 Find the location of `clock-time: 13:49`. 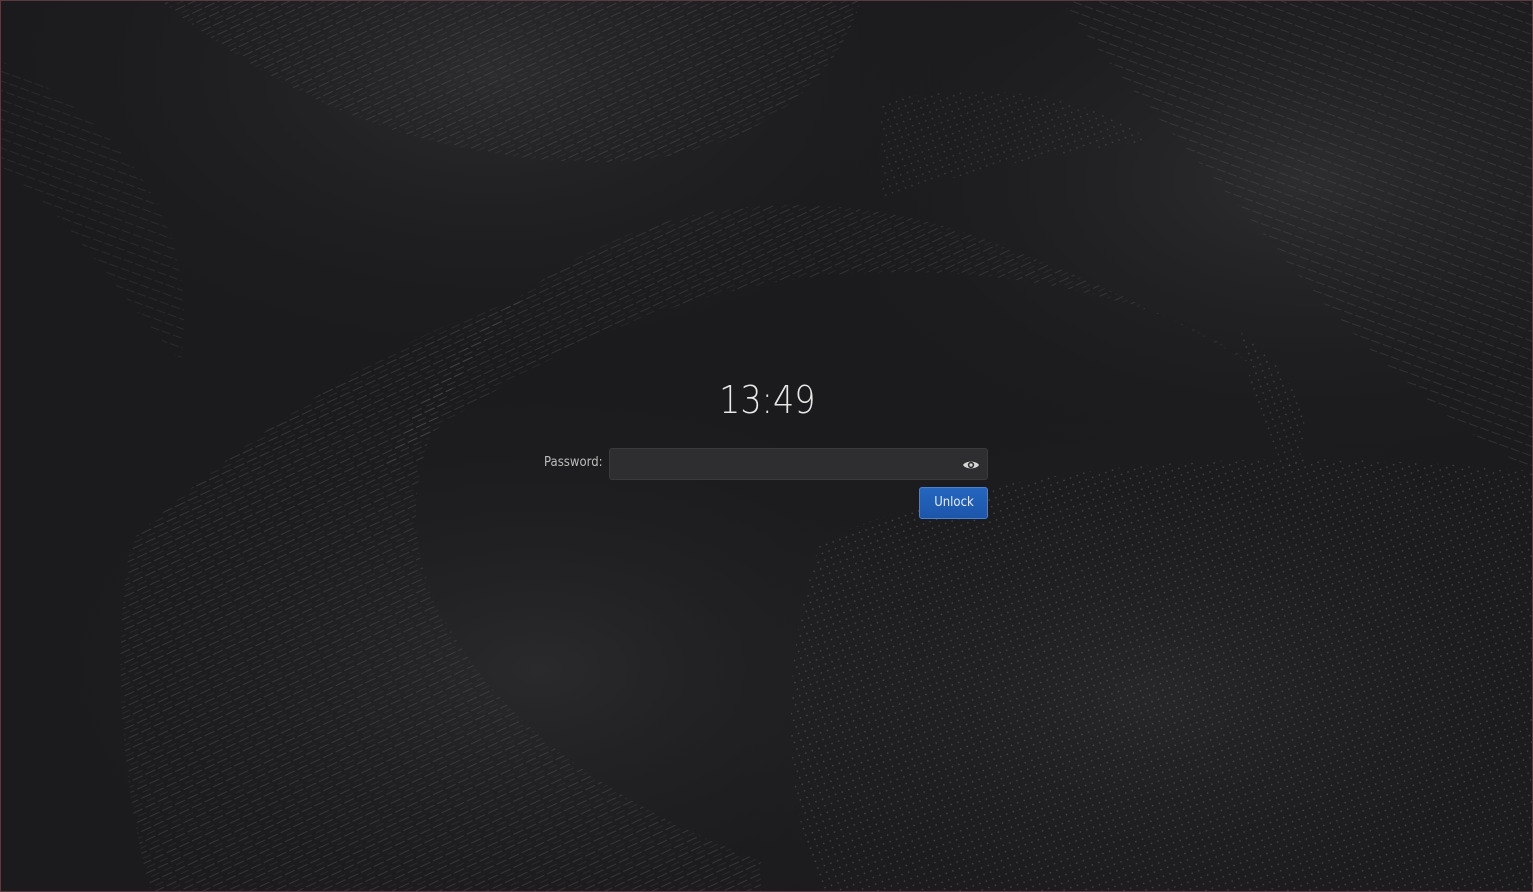

clock-time: 13:49 is located at coordinates (767, 400).